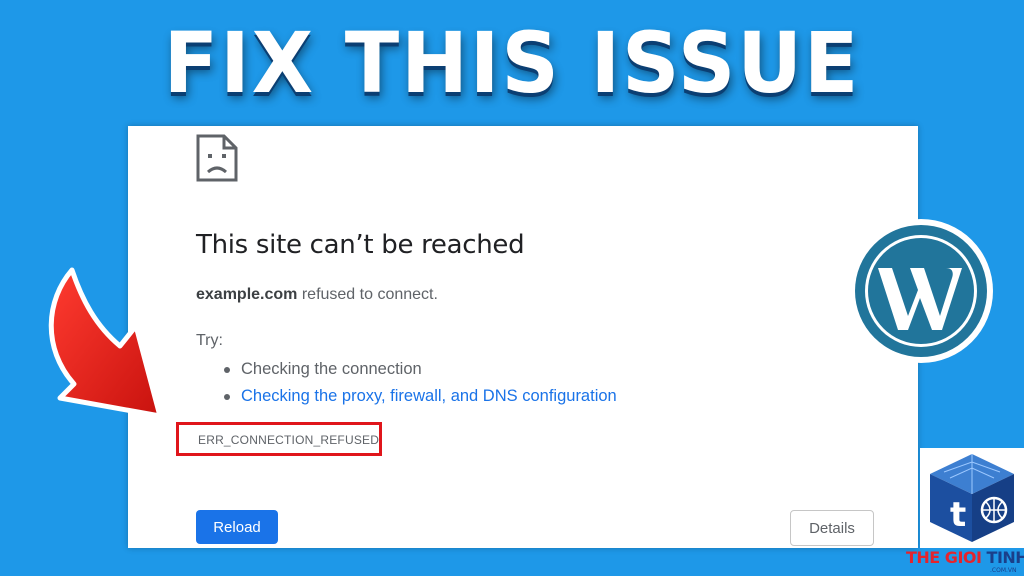 This screenshot has width=1024, height=576. Describe the element at coordinates (832, 528) in the screenshot. I see `details-button: Details` at that location.